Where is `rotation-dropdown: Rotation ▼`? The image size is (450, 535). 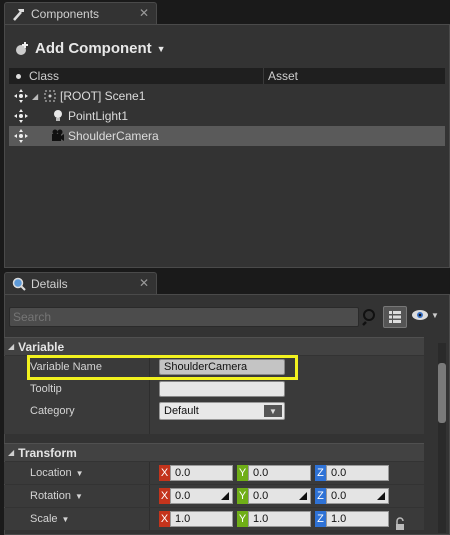 rotation-dropdown: Rotation ▼ is located at coordinates (76, 496).